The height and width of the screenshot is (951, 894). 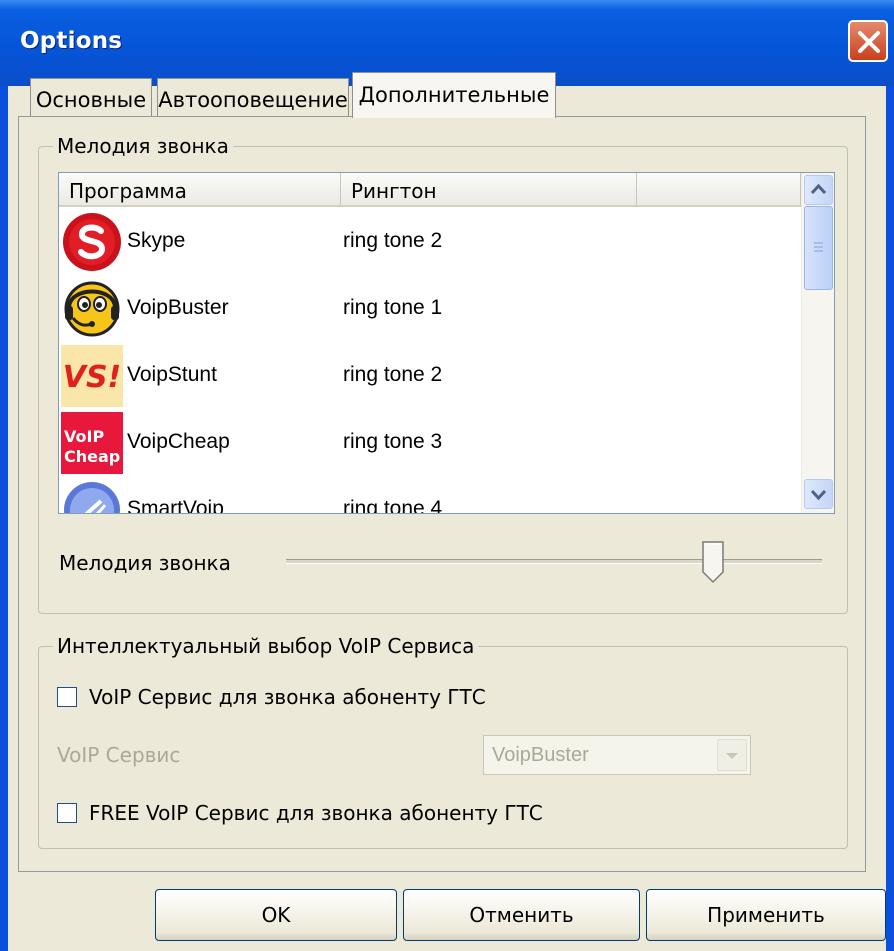 I want to click on voipstunt-icon: VS!, so click(x=92, y=376).